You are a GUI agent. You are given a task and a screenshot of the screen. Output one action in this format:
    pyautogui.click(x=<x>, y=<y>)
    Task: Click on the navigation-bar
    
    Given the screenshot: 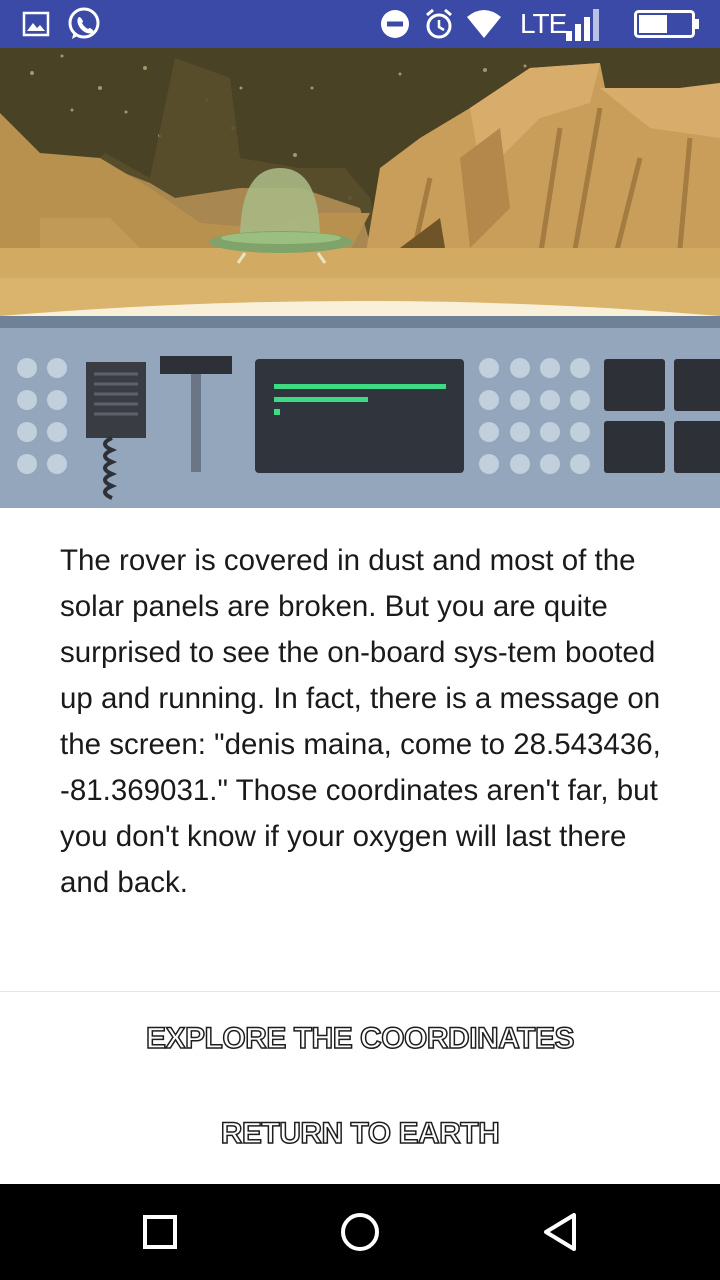 What is the action you would take?
    pyautogui.click(x=360, y=1232)
    